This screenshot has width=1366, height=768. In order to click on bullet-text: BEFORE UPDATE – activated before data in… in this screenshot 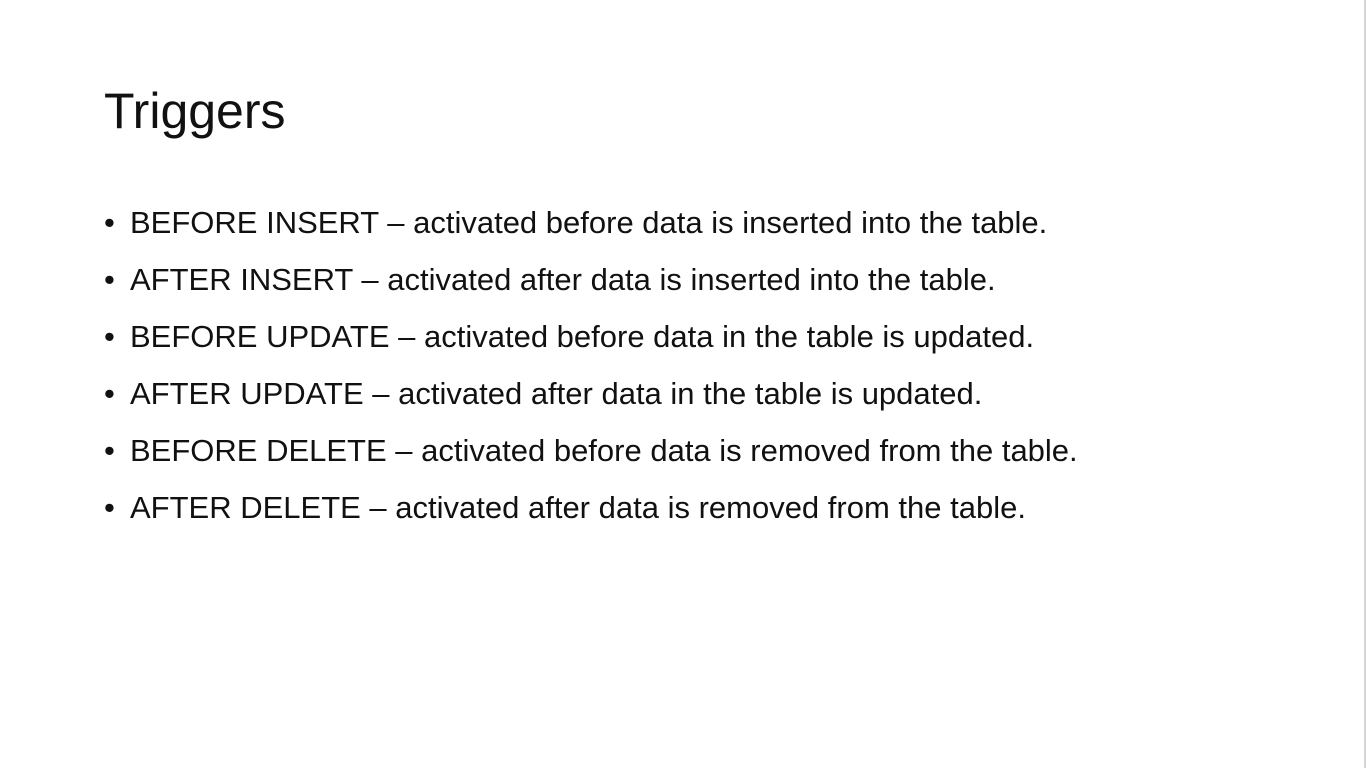, I will do `click(582, 336)`.